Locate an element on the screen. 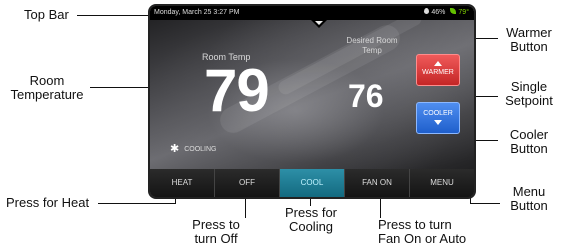  datetime: Monday, March 25 3:27 PM is located at coordinates (197, 12).